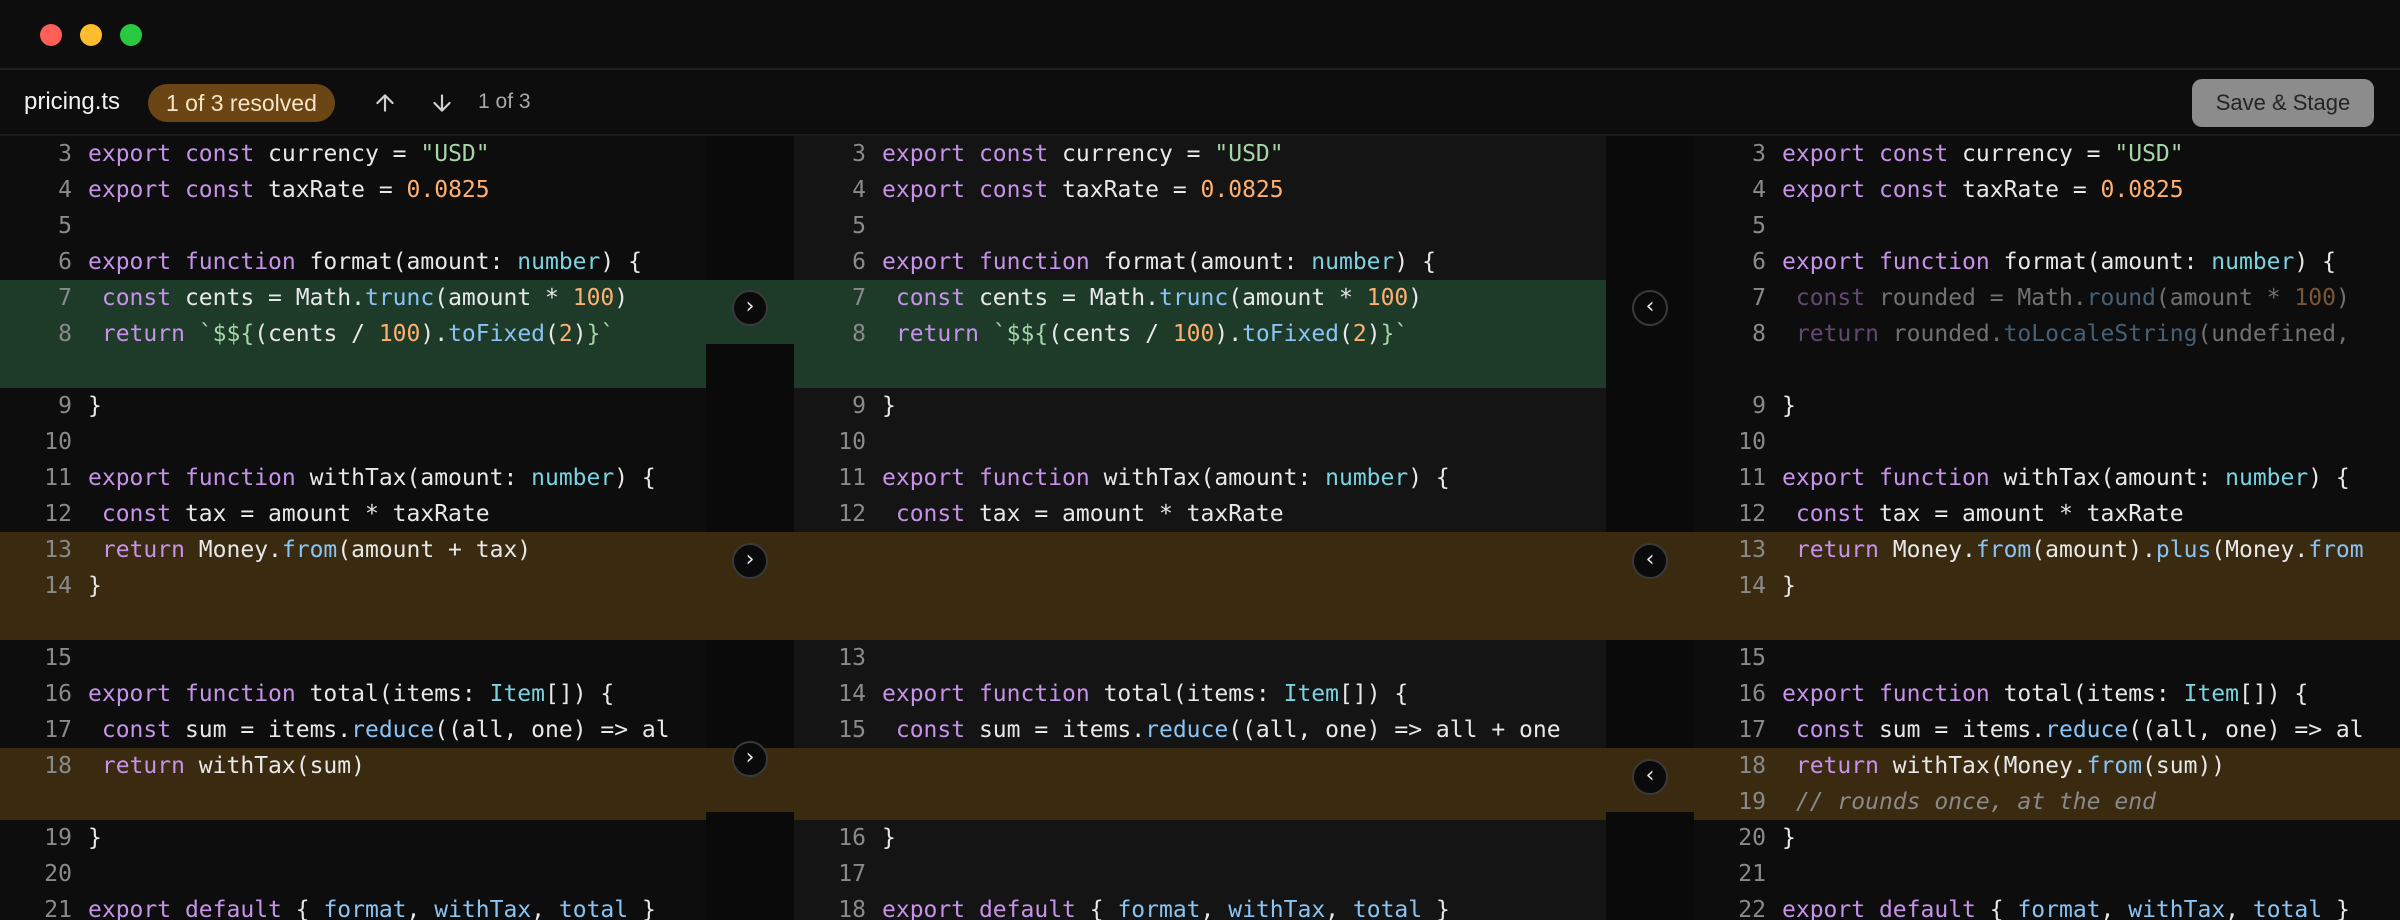 The width and height of the screenshot is (2400, 920). I want to click on code-token: ((all, one) => al, so click(2246, 730).